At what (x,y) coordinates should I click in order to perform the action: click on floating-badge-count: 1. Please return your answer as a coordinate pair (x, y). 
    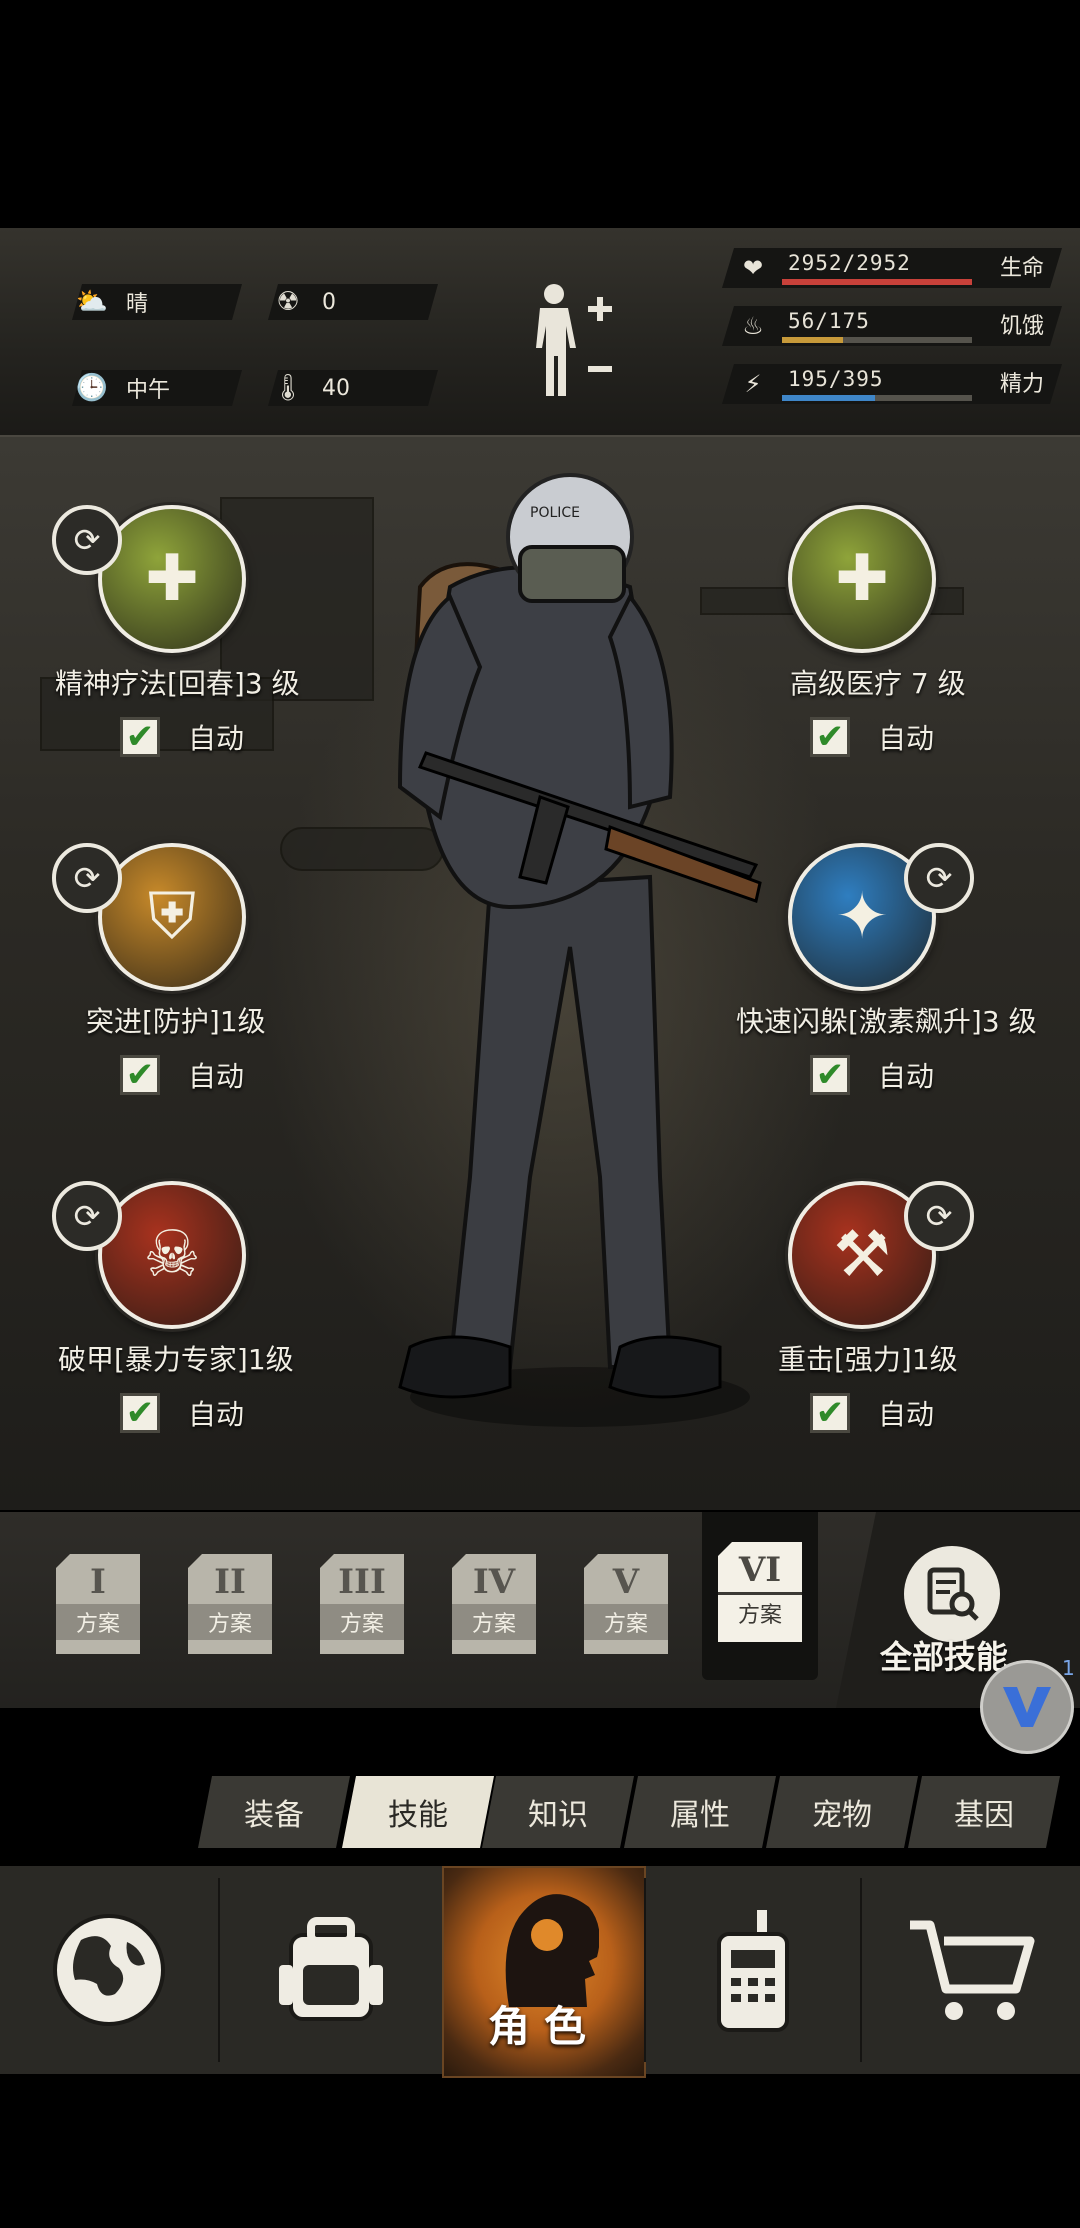
    Looking at the image, I should click on (1068, 1668).